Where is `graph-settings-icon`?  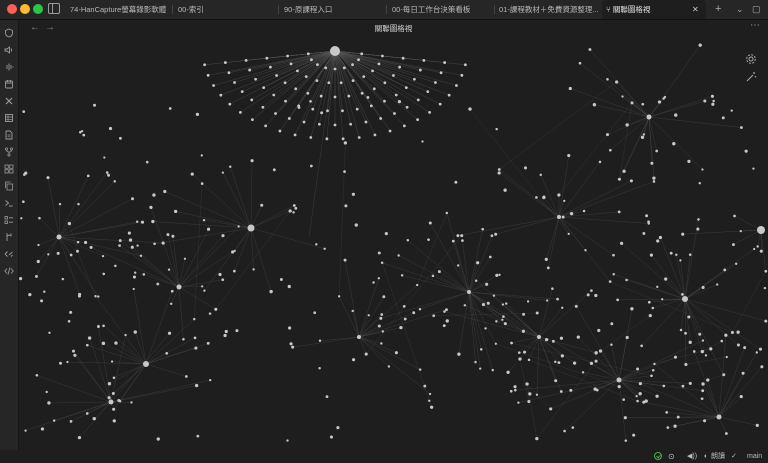
graph-settings-icon is located at coordinates (751, 58).